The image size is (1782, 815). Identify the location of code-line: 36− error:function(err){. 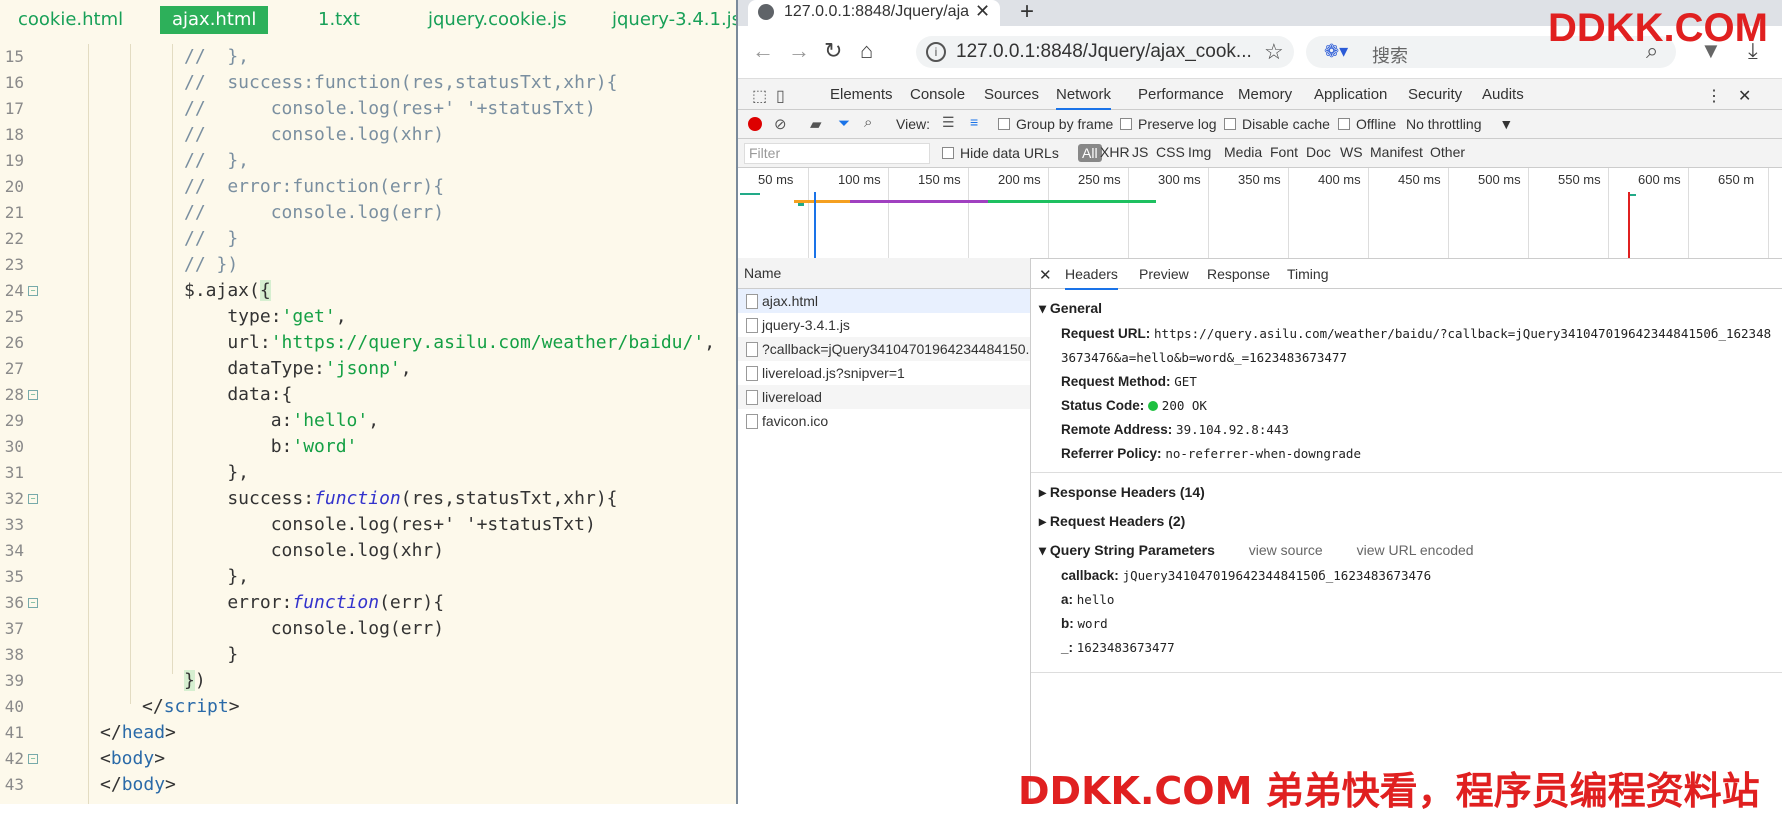
(368, 603).